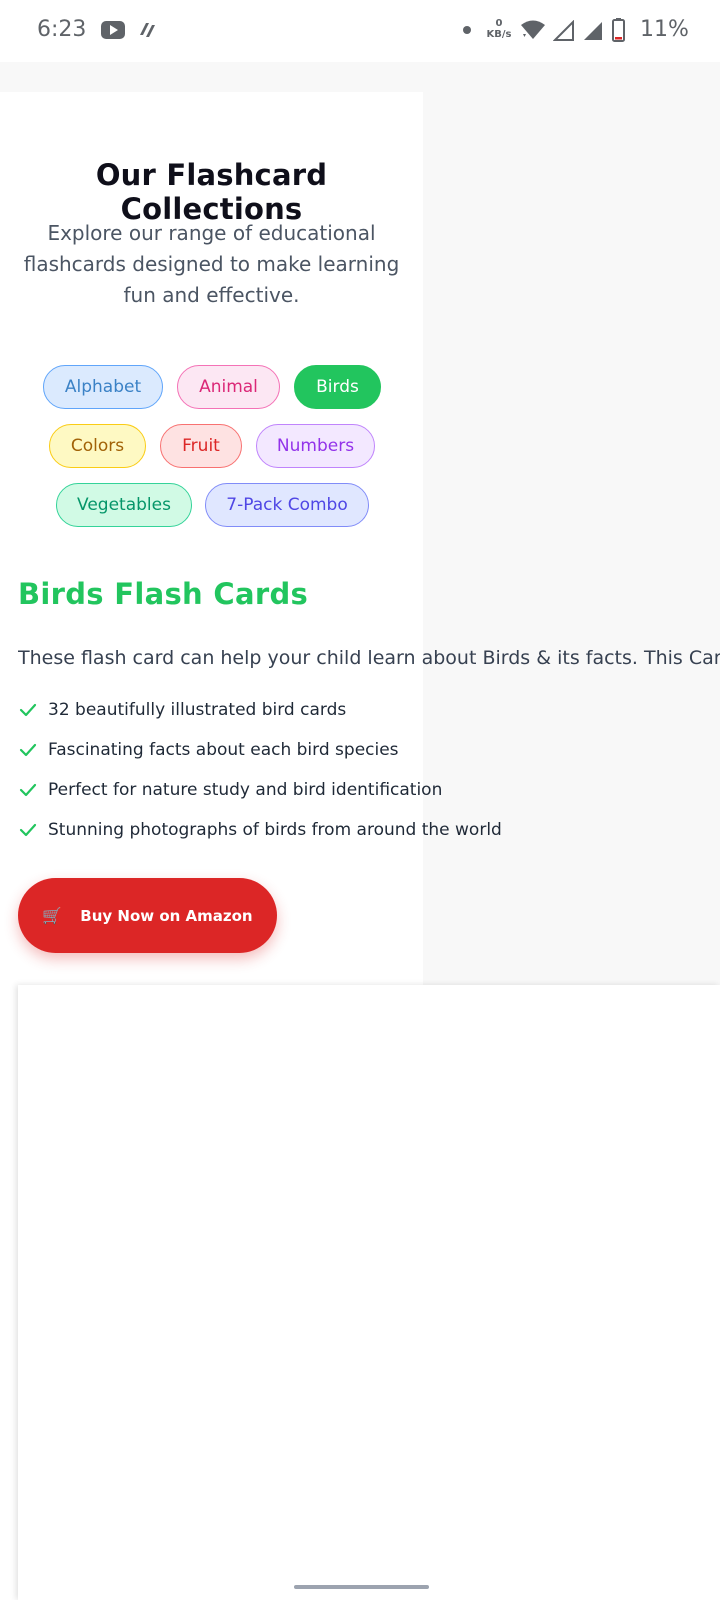 This screenshot has height=1600, width=720. I want to click on network-speed-unit: KB/s, so click(499, 34).